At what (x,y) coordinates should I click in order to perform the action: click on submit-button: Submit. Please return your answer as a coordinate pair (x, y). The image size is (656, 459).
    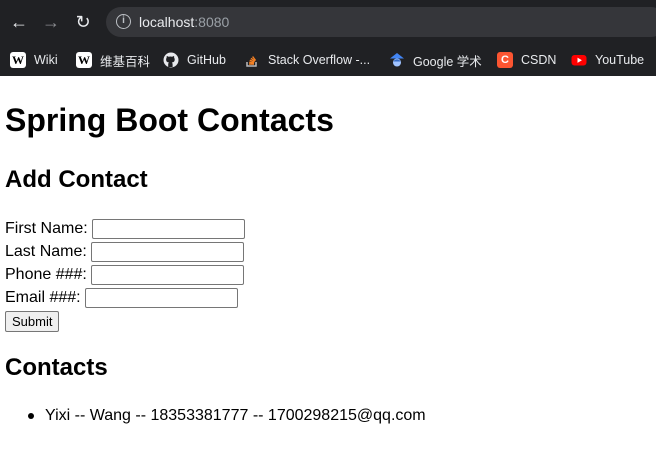
    Looking at the image, I should click on (32, 321).